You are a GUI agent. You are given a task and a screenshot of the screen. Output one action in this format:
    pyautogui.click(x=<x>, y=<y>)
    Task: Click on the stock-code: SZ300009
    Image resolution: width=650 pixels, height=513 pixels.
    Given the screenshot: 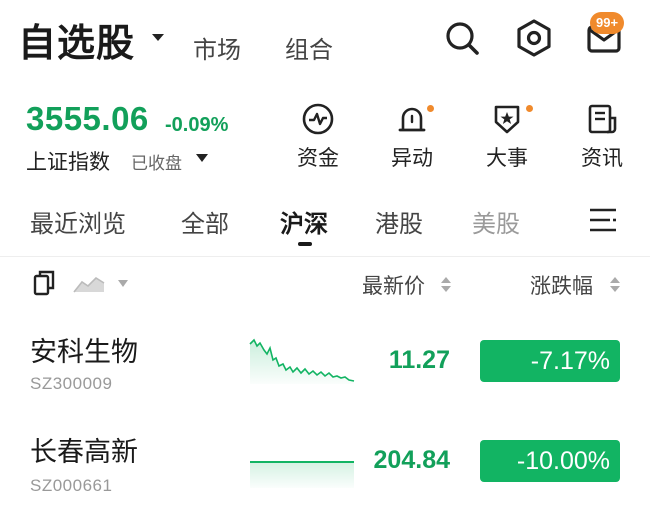 What is the action you would take?
    pyautogui.click(x=71, y=383)
    